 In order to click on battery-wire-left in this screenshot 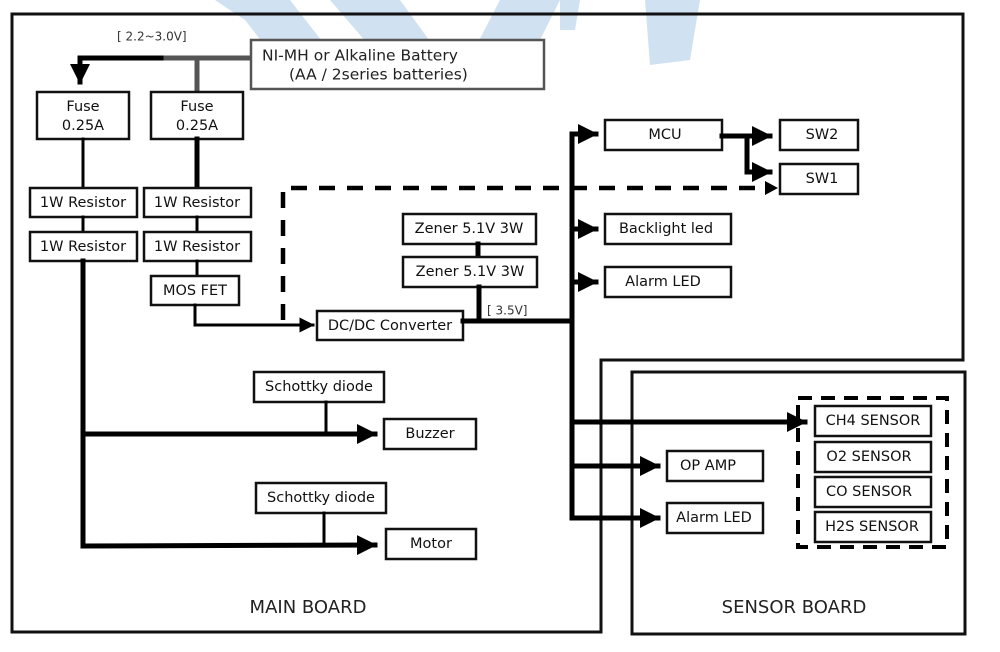, I will do `click(119, 70)`.